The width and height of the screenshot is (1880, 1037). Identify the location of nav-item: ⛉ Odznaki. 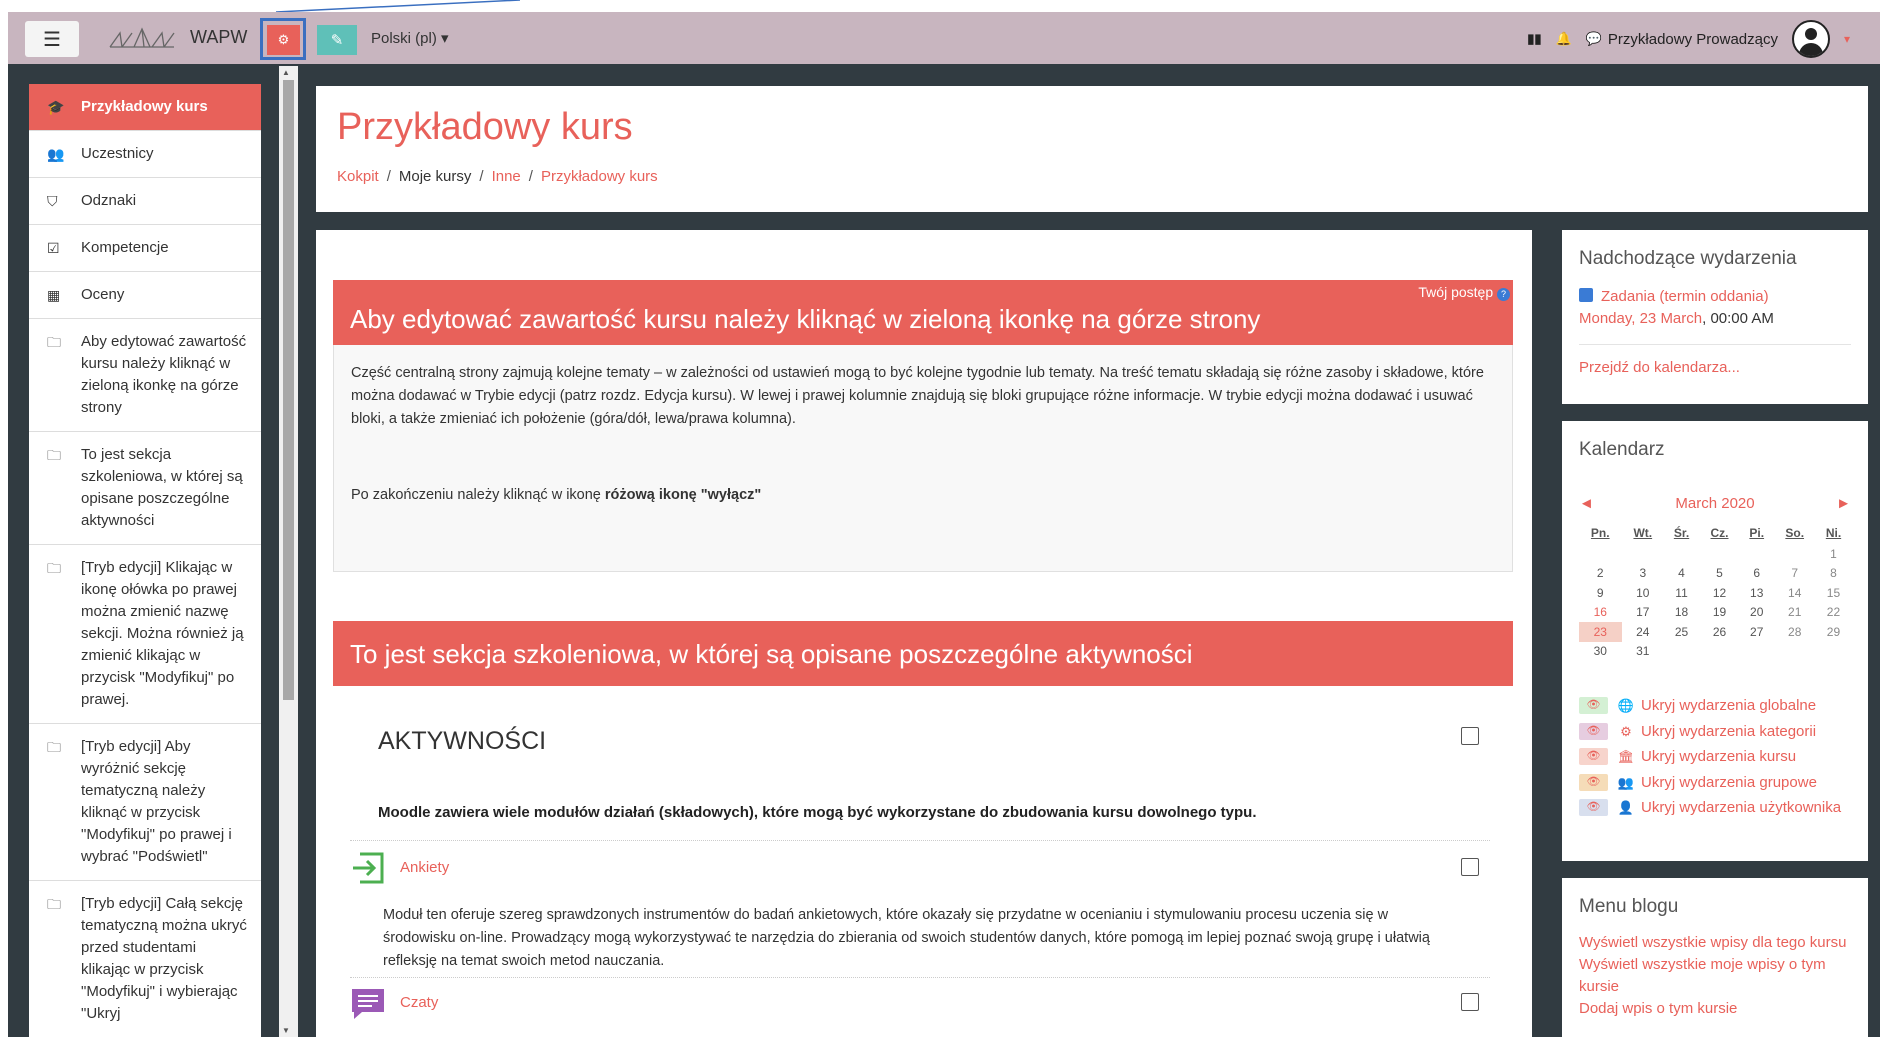
(145, 201).